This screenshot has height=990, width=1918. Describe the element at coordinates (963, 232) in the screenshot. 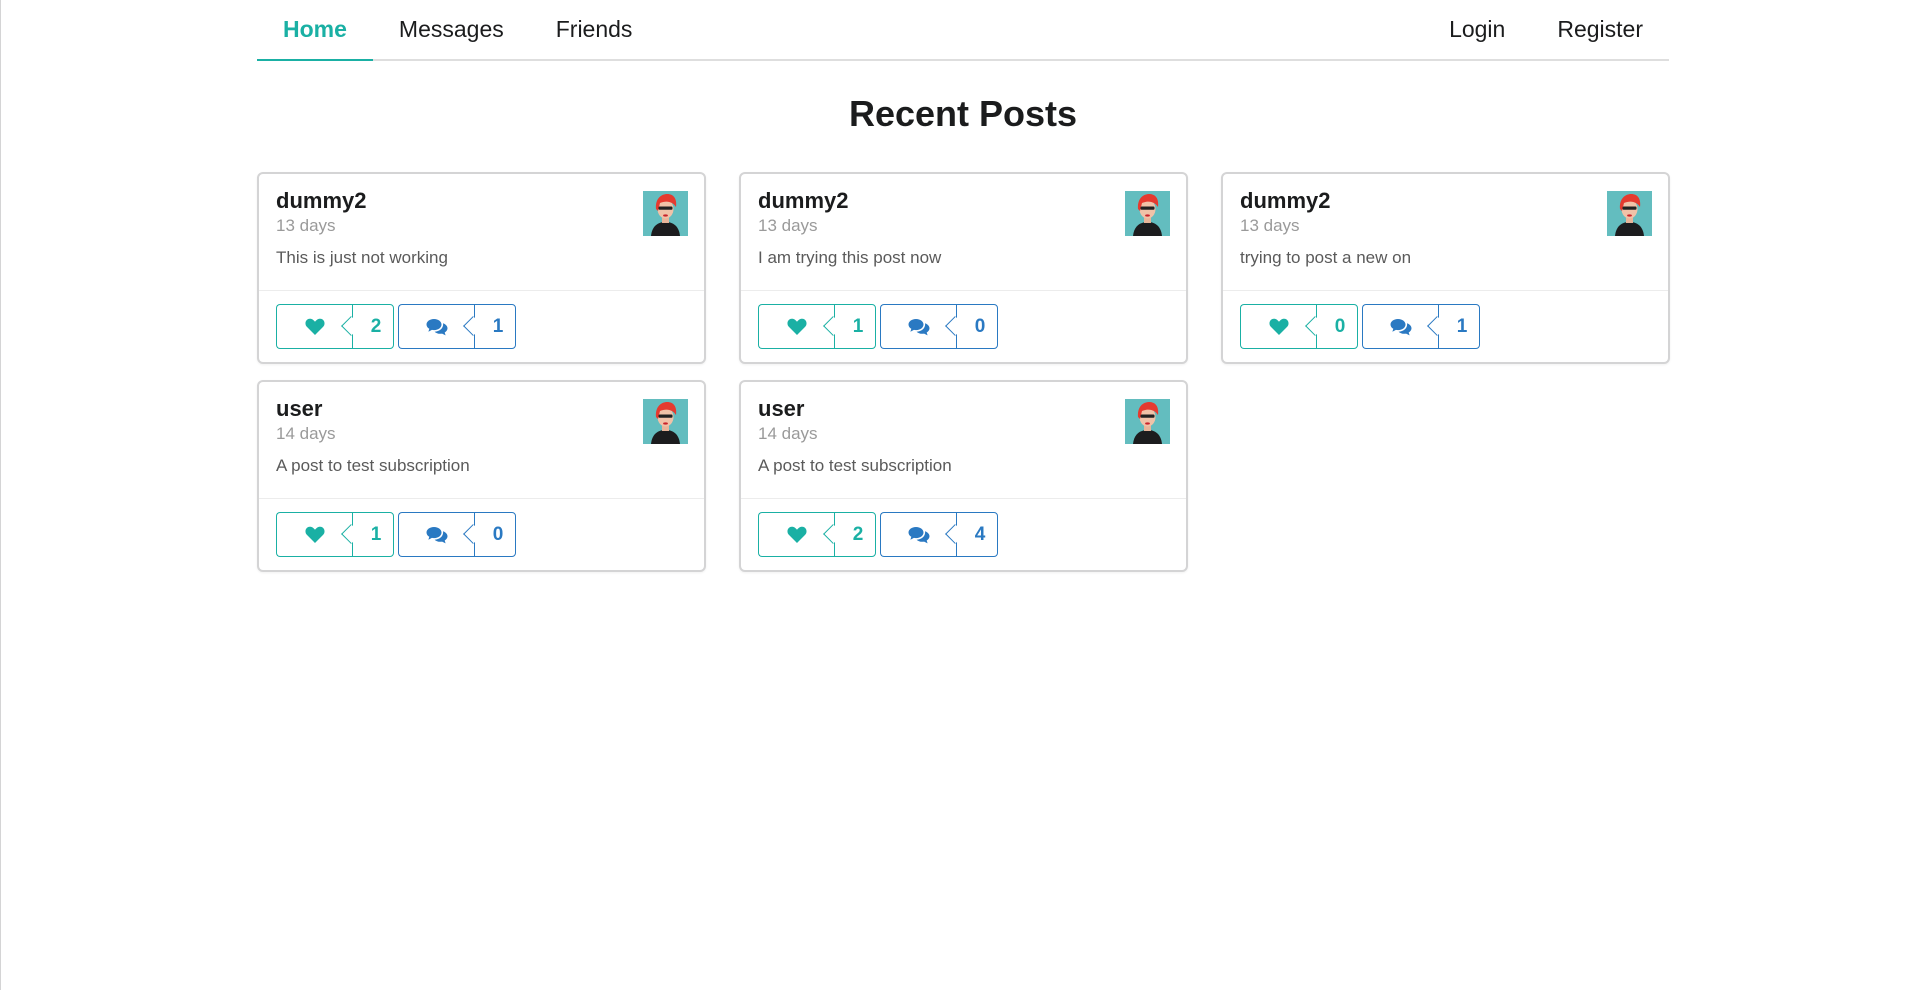

I see `post-content: dummy2 13 days I am trying this post now` at that location.